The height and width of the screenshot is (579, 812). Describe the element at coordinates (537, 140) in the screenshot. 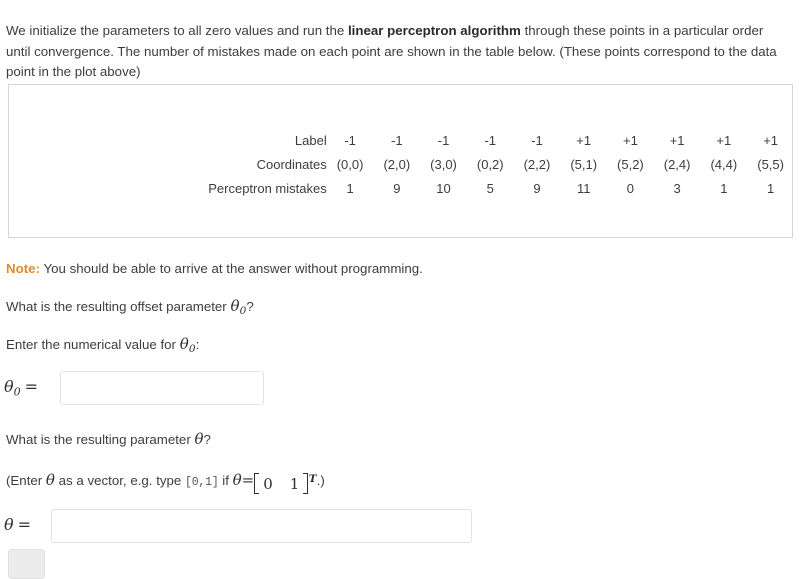

I see `label-cell-4: -1` at that location.